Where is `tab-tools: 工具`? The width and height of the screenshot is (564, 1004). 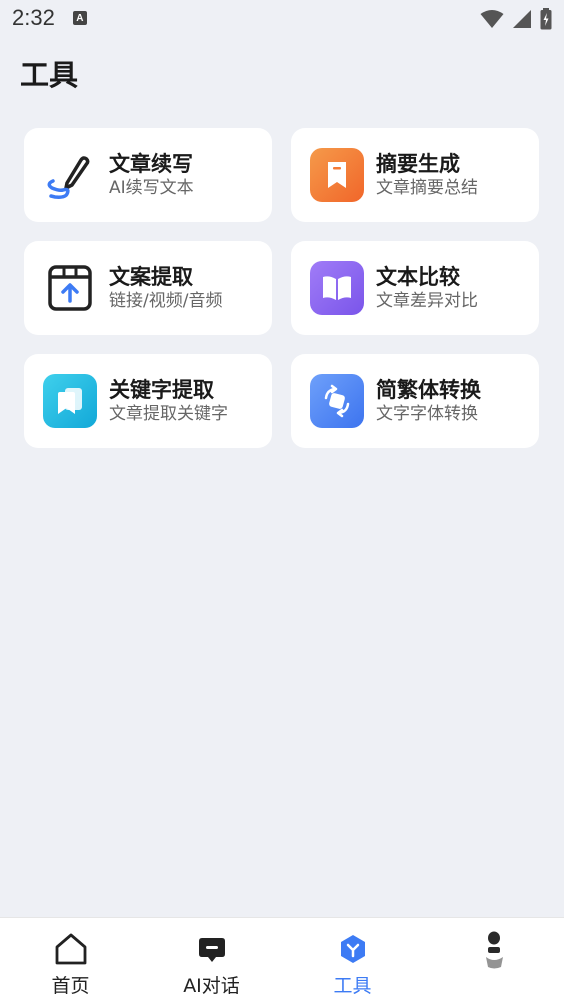 tab-tools: 工具 is located at coordinates (352, 961).